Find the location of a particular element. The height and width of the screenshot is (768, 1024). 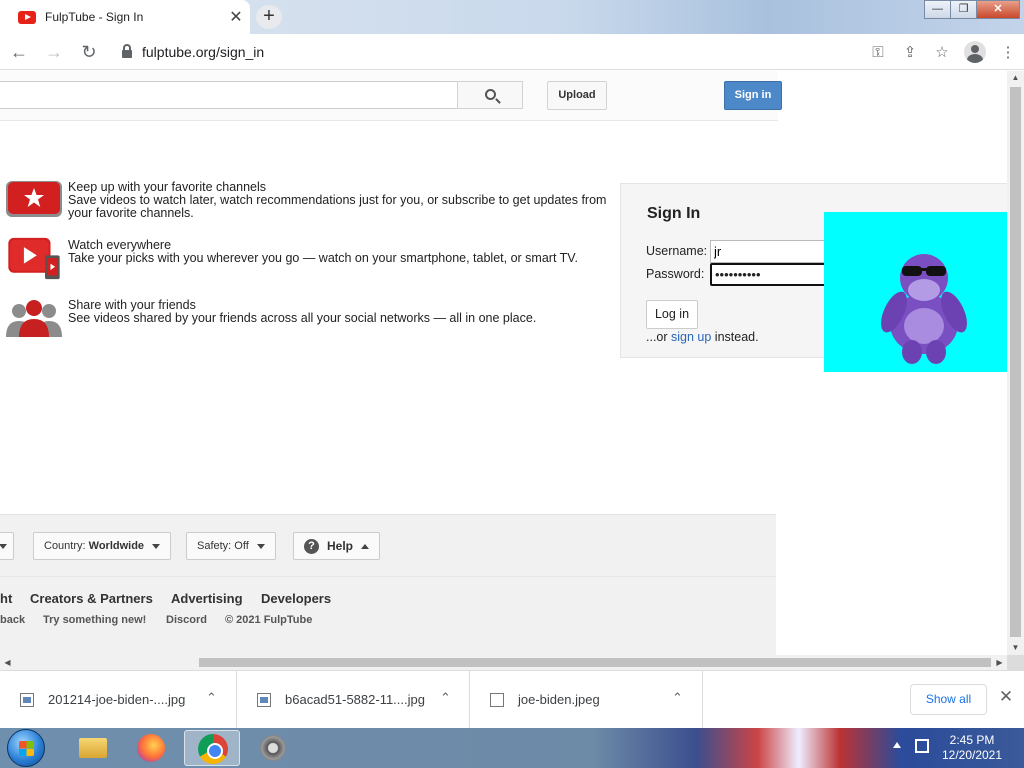

address-bar: fulptube.org/sign_in is located at coordinates (482, 52).